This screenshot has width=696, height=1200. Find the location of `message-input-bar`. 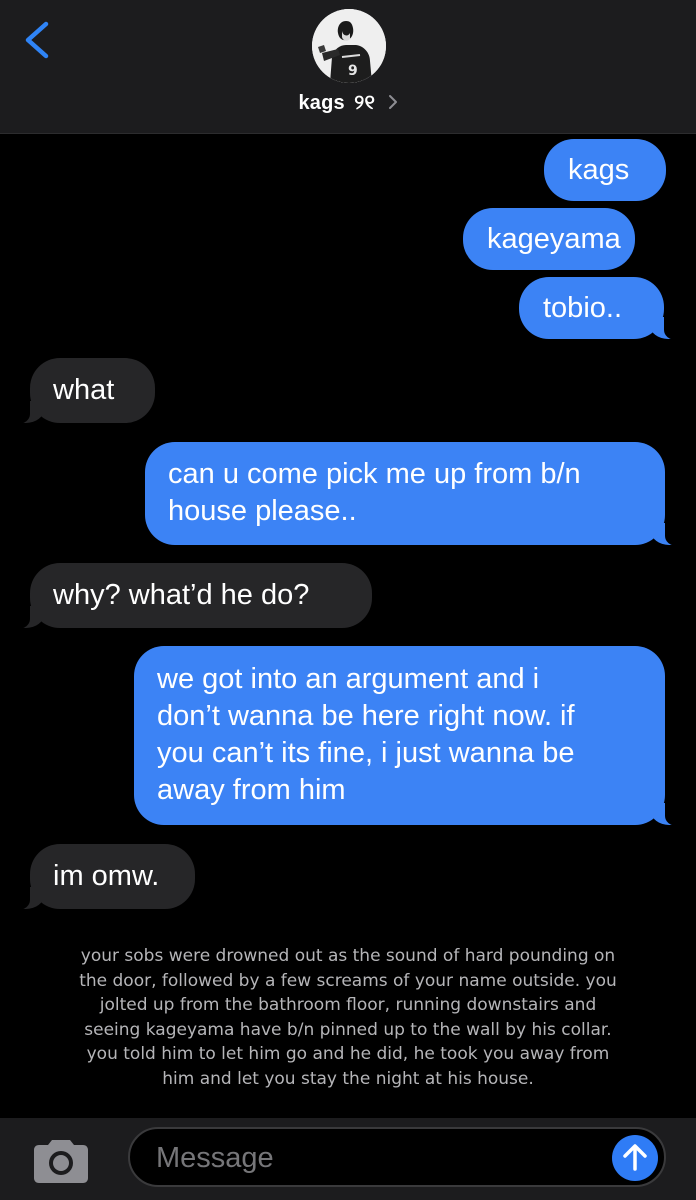

message-input-bar is located at coordinates (348, 1159).